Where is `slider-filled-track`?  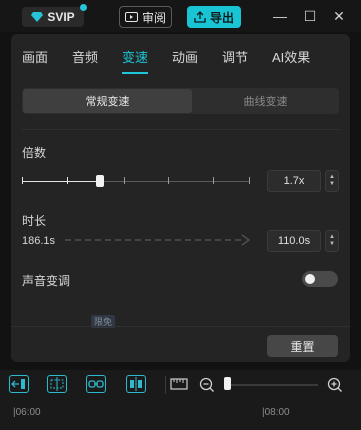 slider-filled-track is located at coordinates (61, 181).